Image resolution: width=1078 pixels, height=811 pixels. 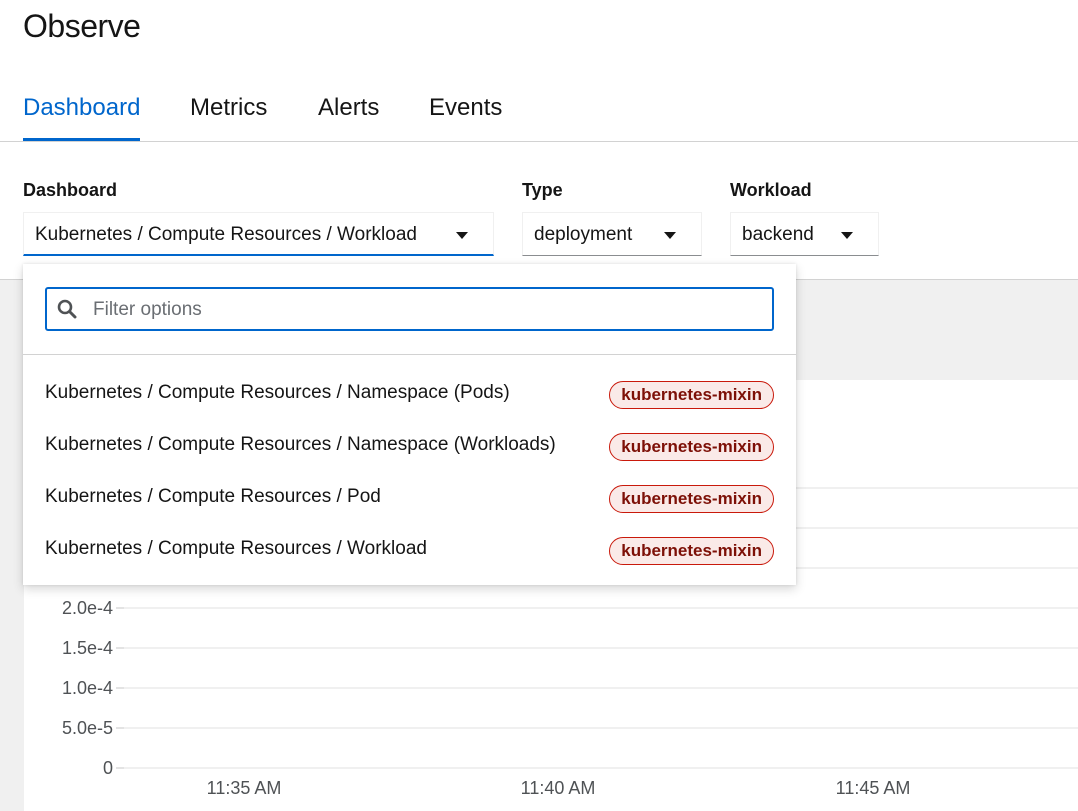 I want to click on y-tick-label: 1.5e-4, so click(x=87, y=648).